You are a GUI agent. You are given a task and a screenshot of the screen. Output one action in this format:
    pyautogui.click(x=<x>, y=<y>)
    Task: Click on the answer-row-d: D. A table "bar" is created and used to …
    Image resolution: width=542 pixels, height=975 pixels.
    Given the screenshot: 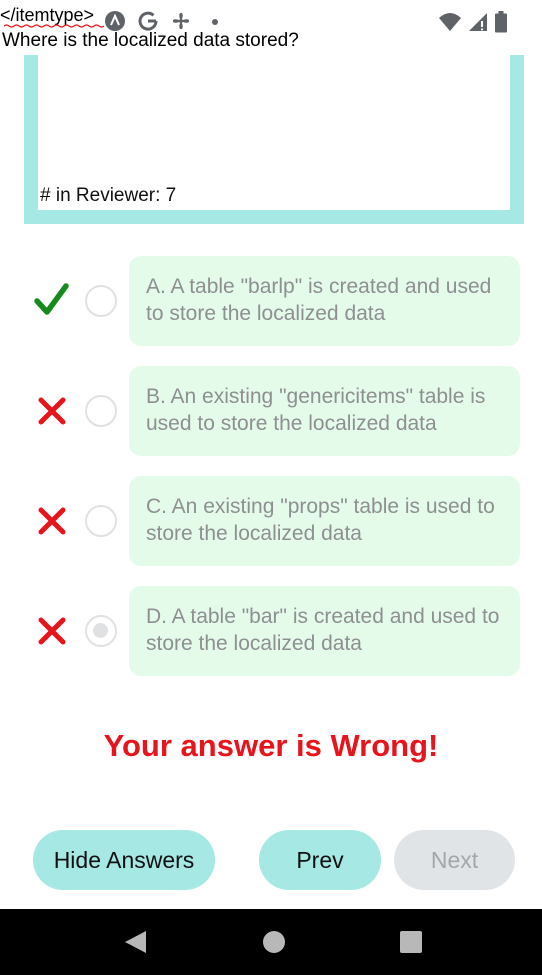 What is the action you would take?
    pyautogui.click(x=271, y=631)
    